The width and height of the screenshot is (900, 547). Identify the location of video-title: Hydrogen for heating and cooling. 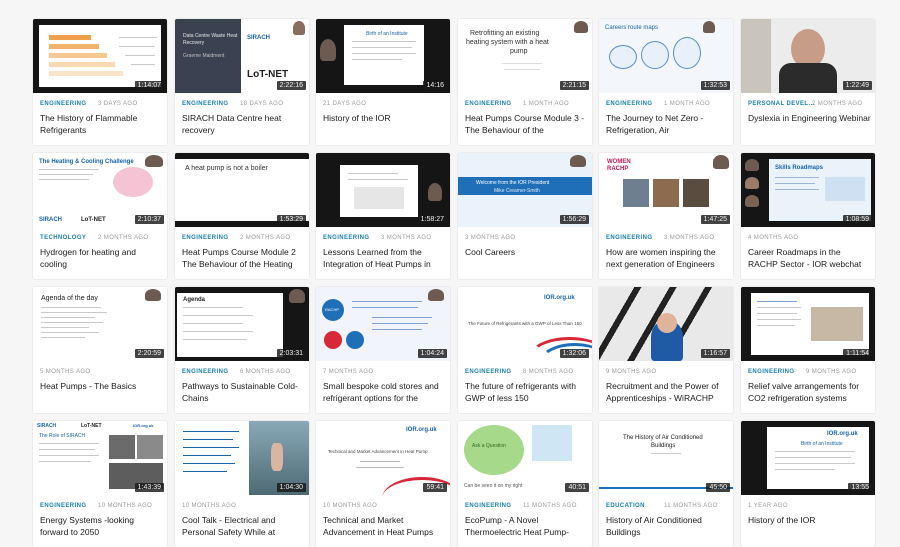
(102, 259).